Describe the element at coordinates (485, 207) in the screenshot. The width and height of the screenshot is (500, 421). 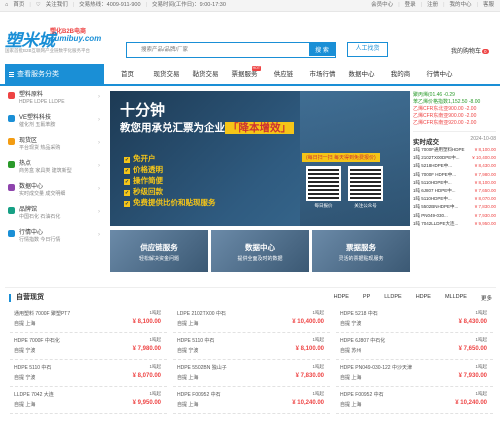
I see `realtime-price: ¥ 7,830.00` at that location.